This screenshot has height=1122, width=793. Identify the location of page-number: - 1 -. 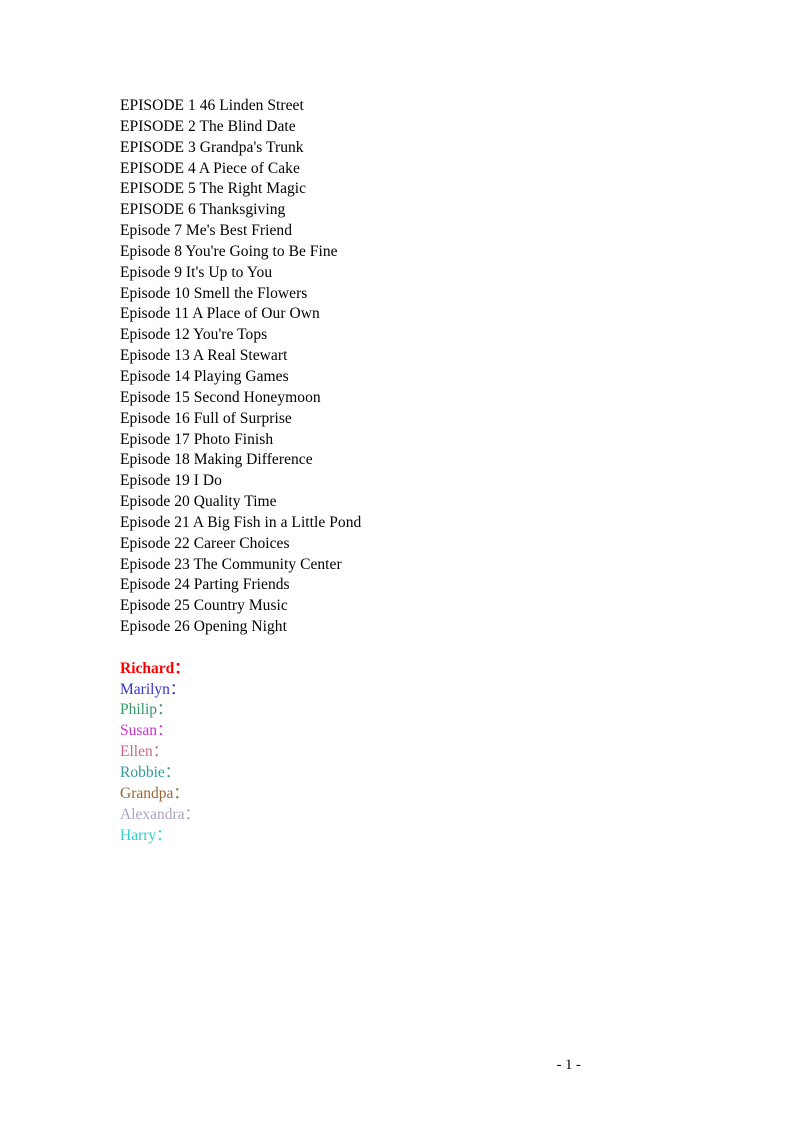
(568, 1065).